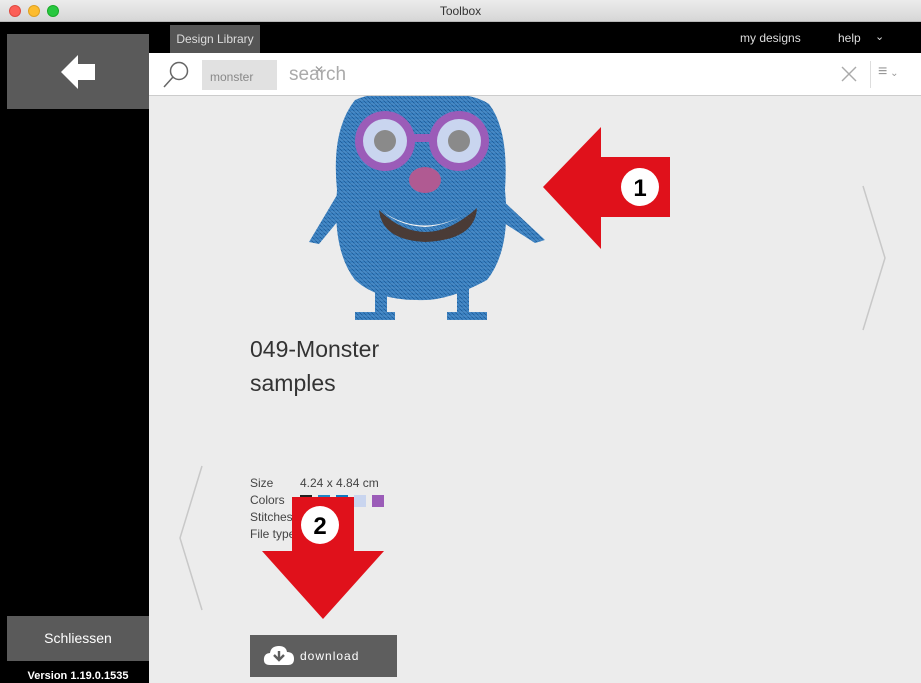  Describe the element at coordinates (293, 383) in the screenshot. I see `design-title-line2: samples` at that location.